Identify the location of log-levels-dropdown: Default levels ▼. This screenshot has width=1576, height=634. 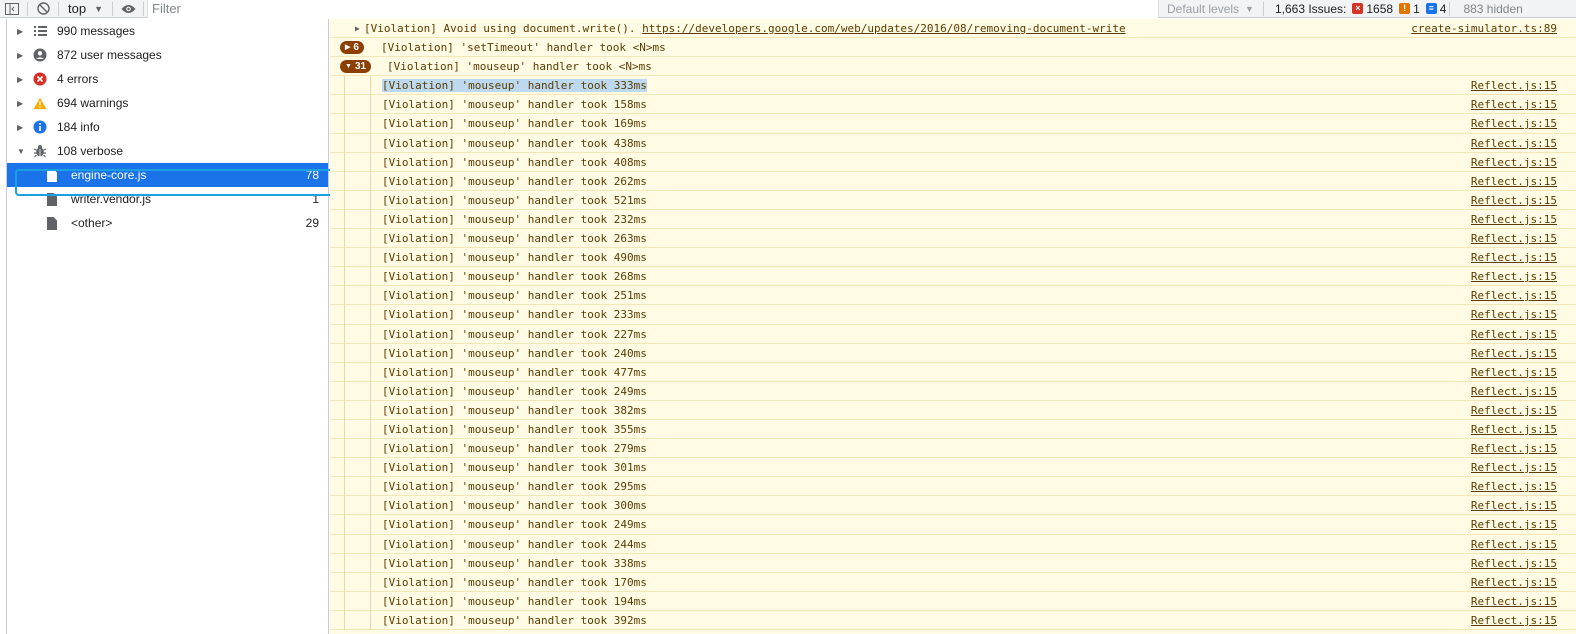
(1209, 9).